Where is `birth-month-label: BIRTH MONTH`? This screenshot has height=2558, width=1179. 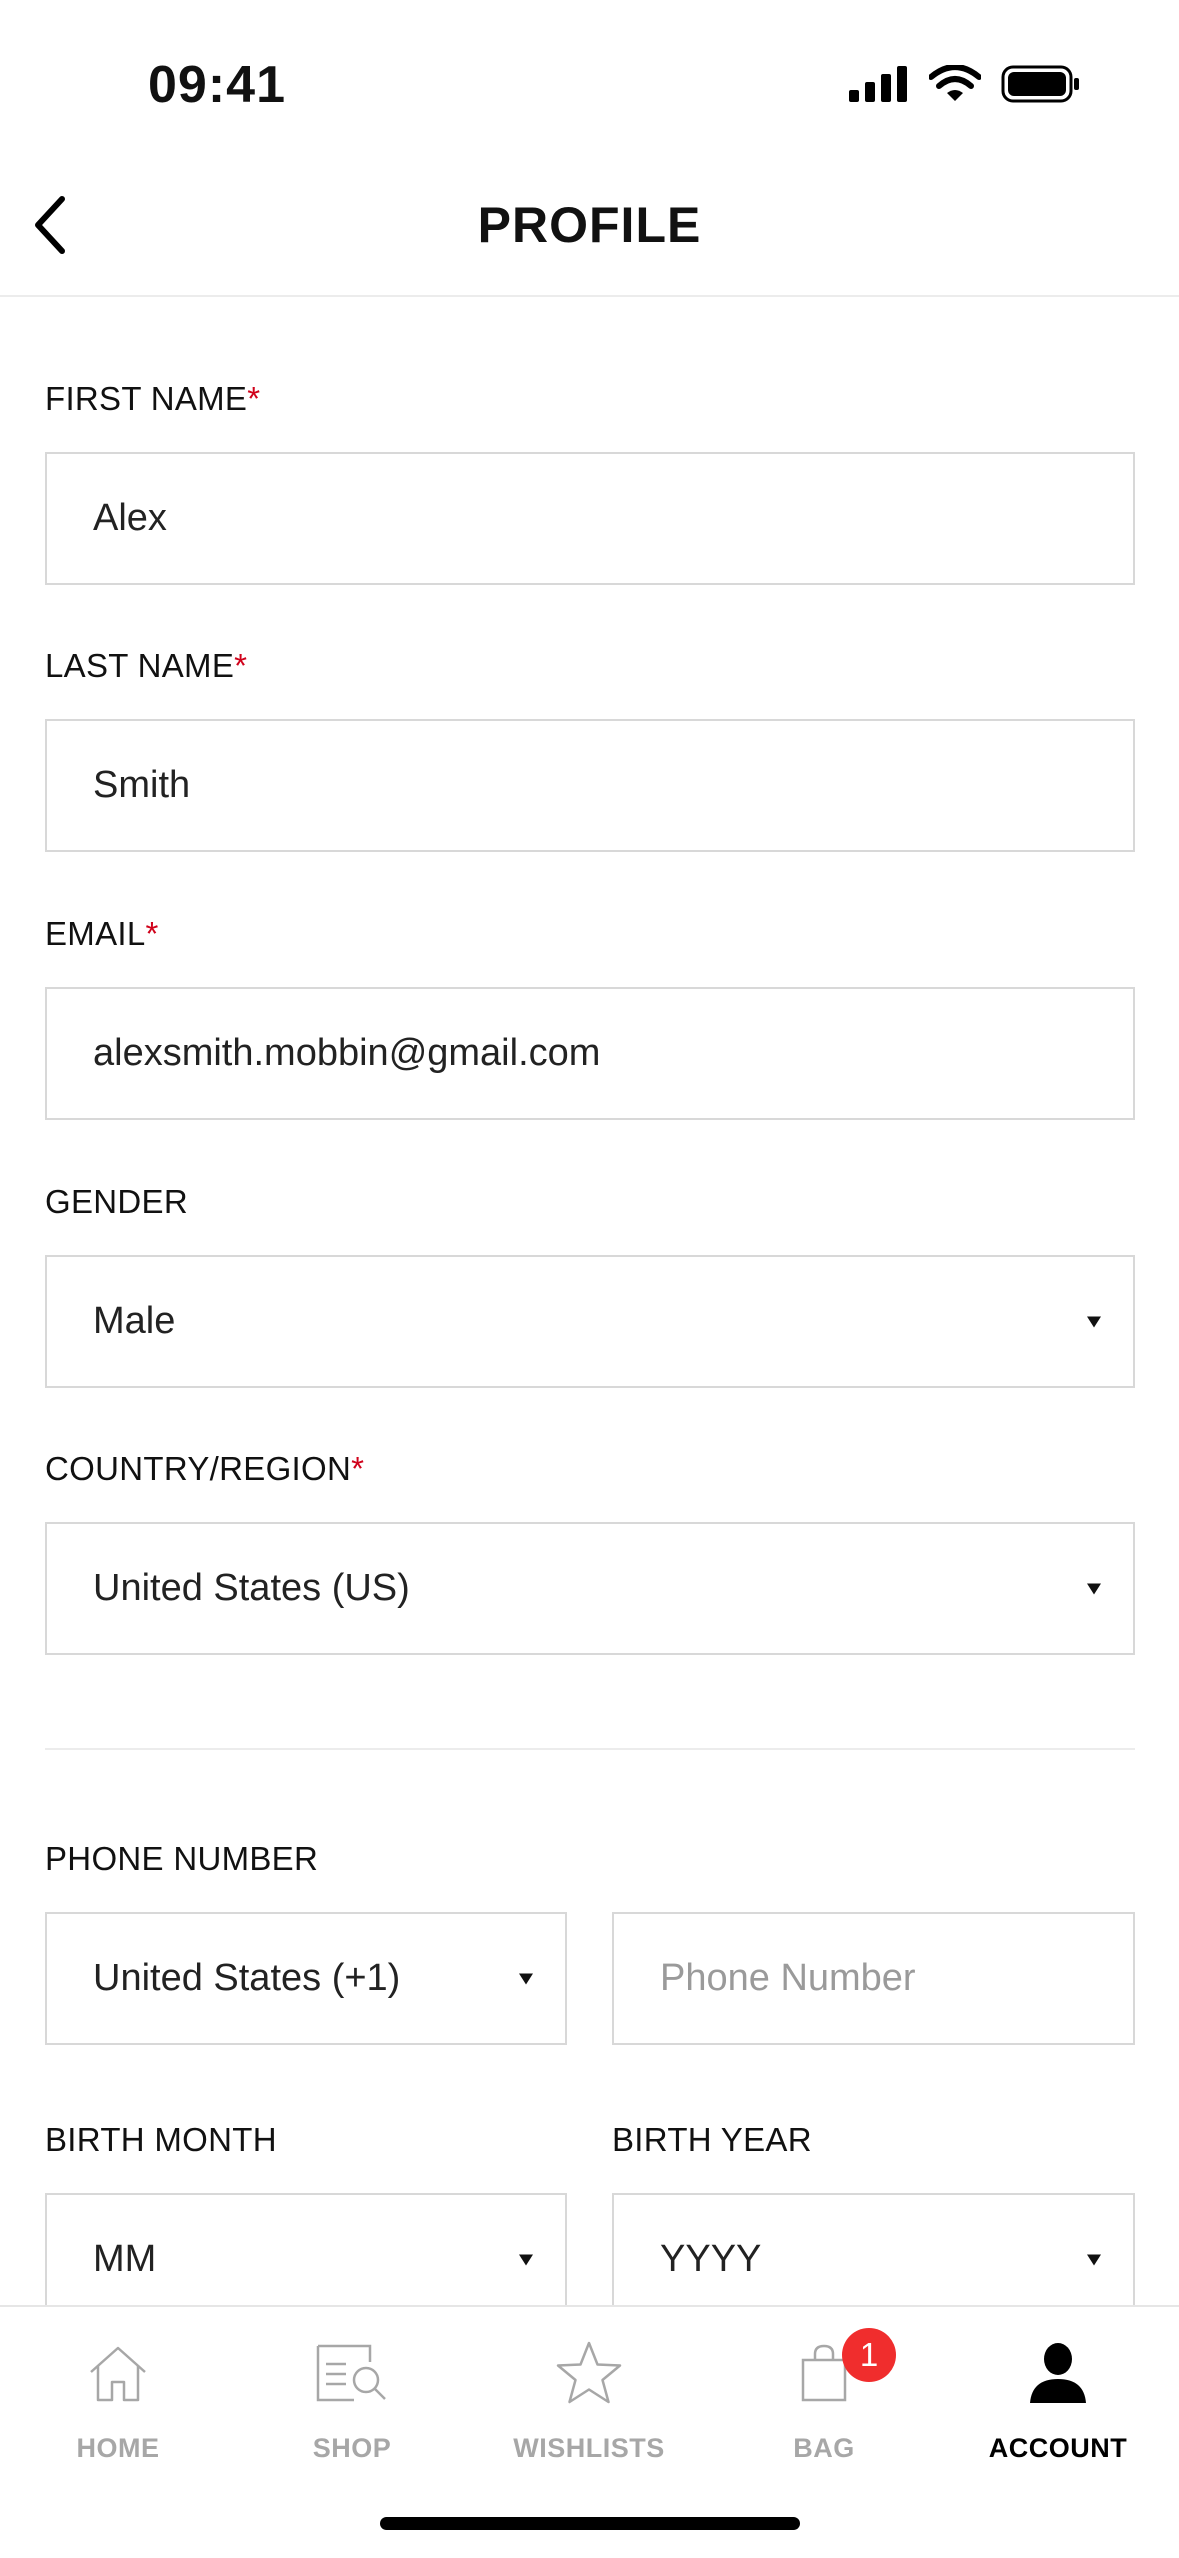
birth-month-label: BIRTH MONTH is located at coordinates (161, 2139).